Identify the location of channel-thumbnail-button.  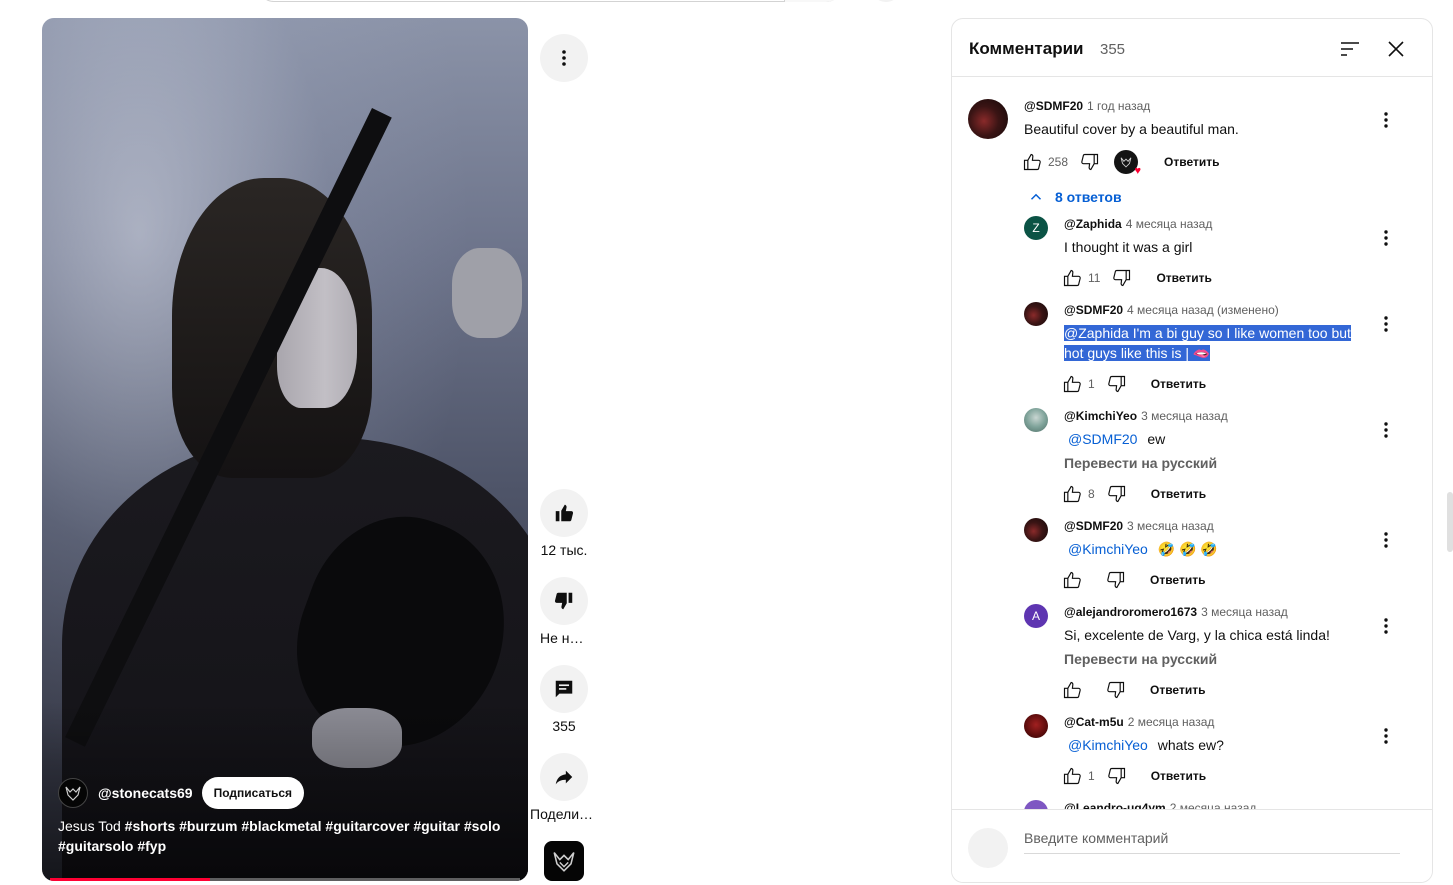
(564, 861).